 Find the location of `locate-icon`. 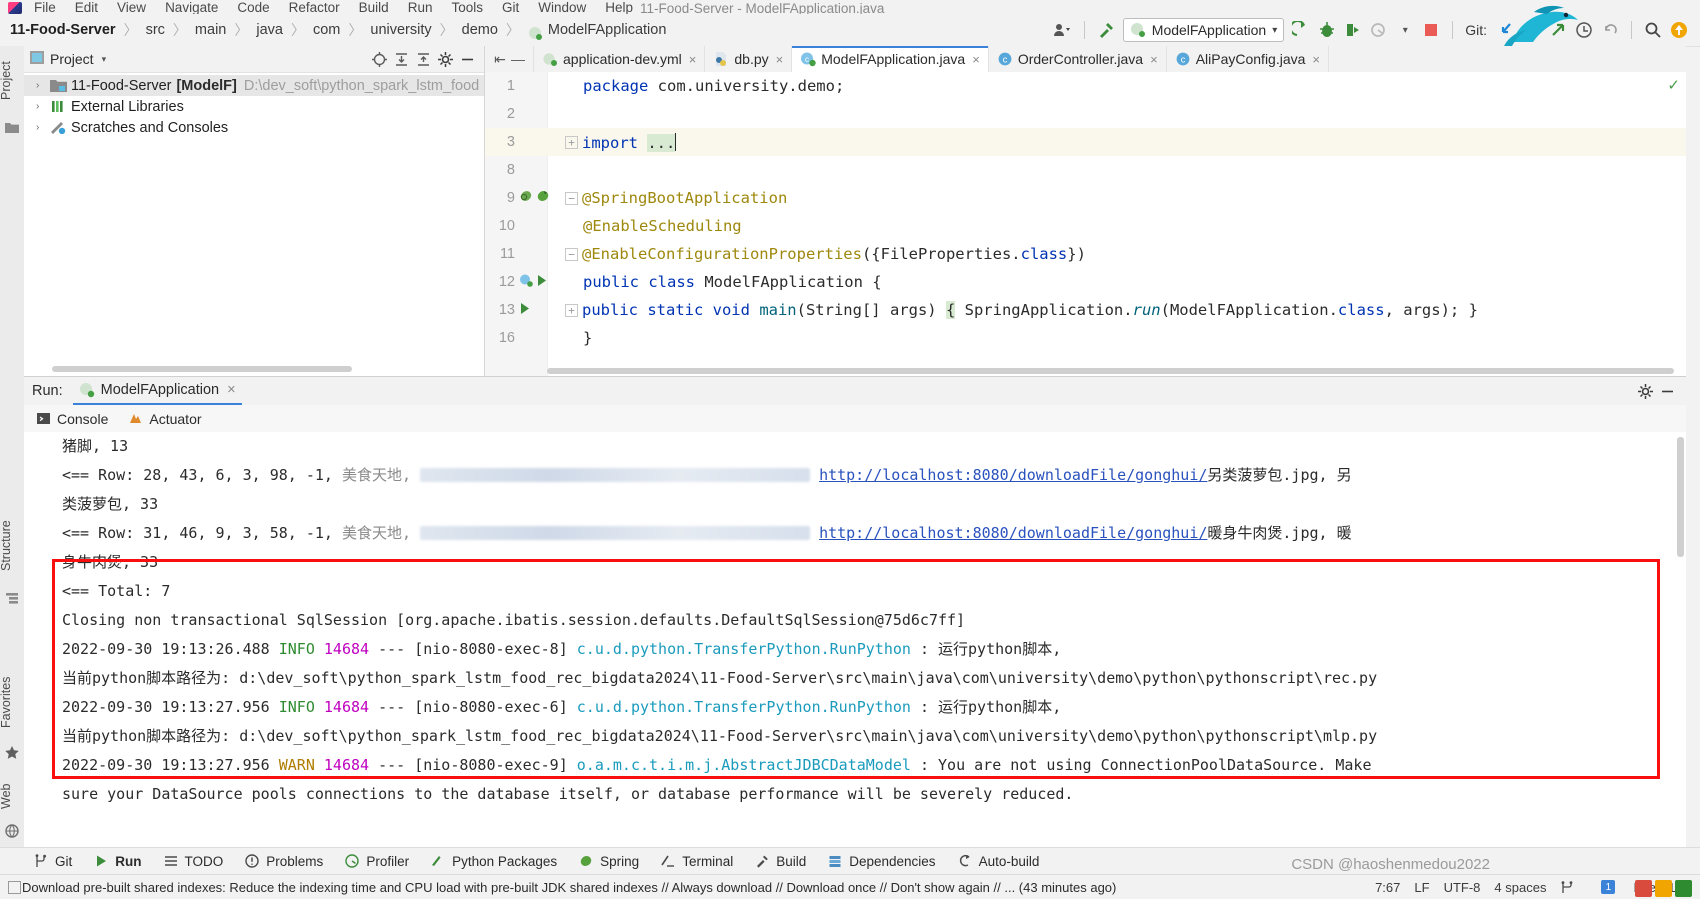

locate-icon is located at coordinates (379, 59).